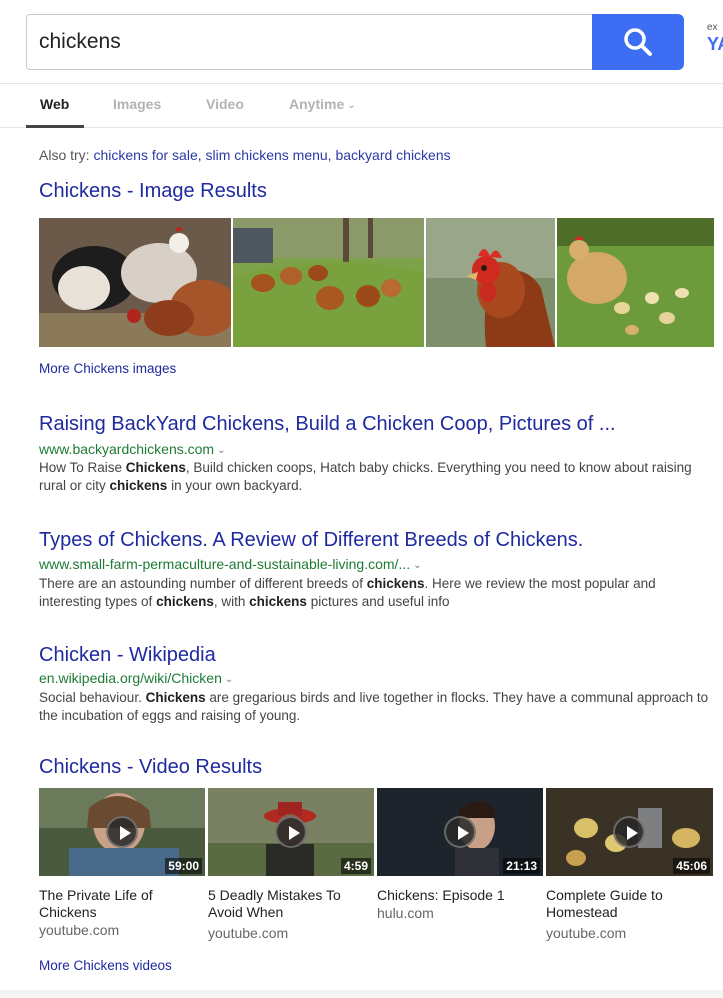 Image resolution: width=723 pixels, height=998 pixels. I want to click on result-url: en.wikipedia.org/wiki/Chicken ⌄, so click(136, 678).